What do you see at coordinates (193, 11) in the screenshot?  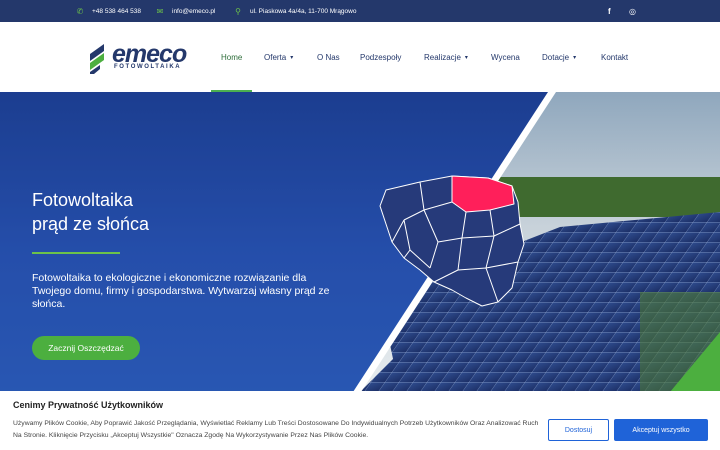 I see `email-address: info@emeco.pl` at bounding box center [193, 11].